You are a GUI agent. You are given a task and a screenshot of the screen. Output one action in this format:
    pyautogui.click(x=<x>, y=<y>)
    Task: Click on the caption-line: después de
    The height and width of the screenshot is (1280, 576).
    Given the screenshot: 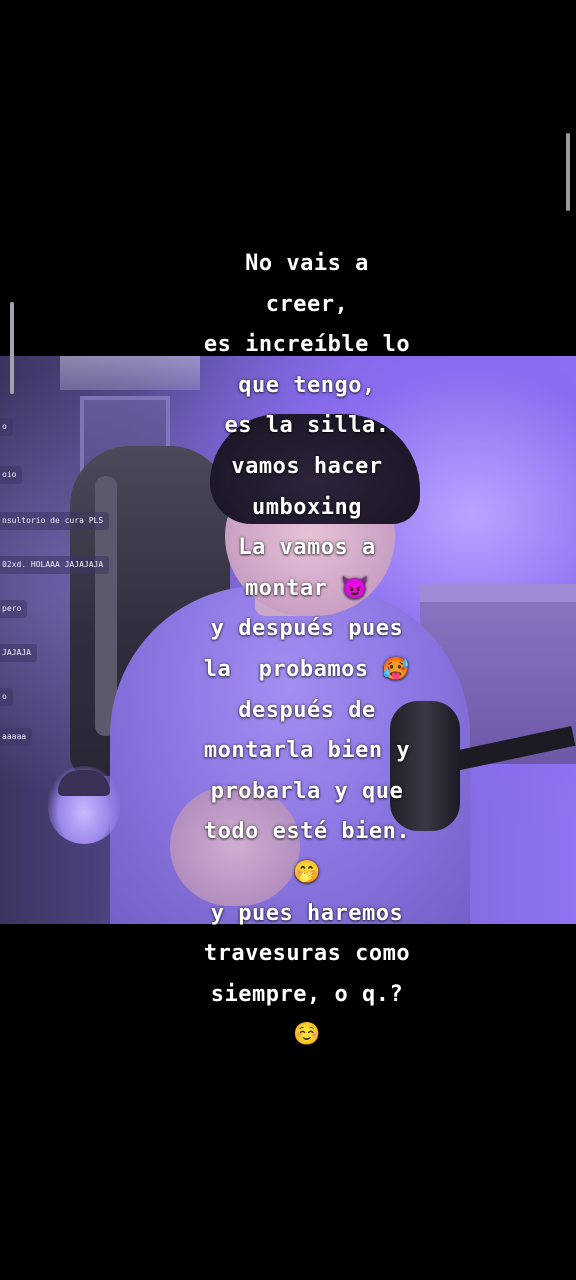 What is the action you would take?
    pyautogui.click(x=307, y=710)
    